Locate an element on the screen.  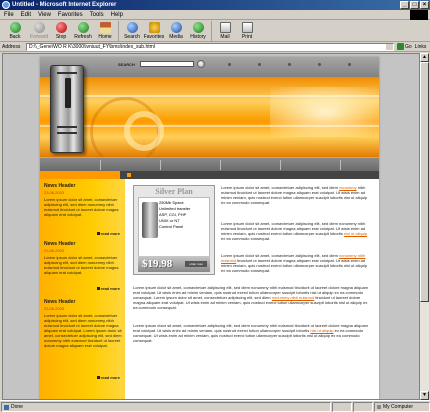
media-button: Media is located at coordinates (176, 31).